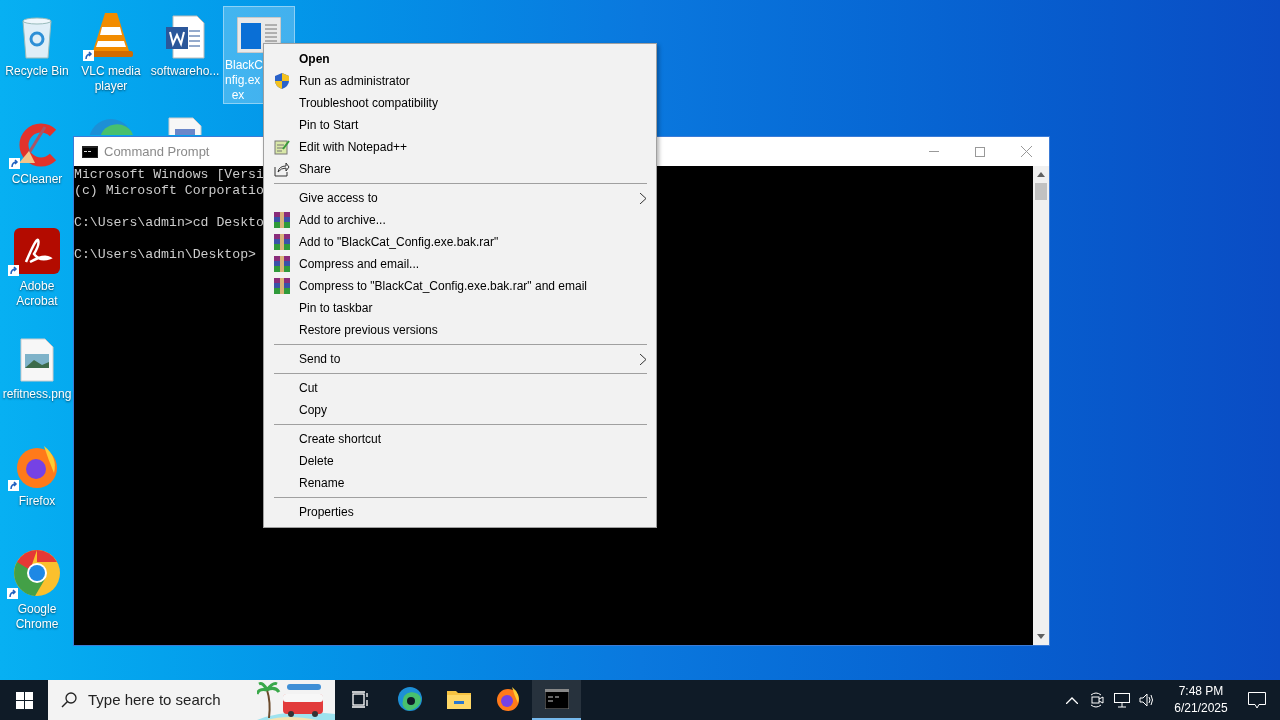  What do you see at coordinates (168, 700) in the screenshot?
I see `search-field: Type here to search` at bounding box center [168, 700].